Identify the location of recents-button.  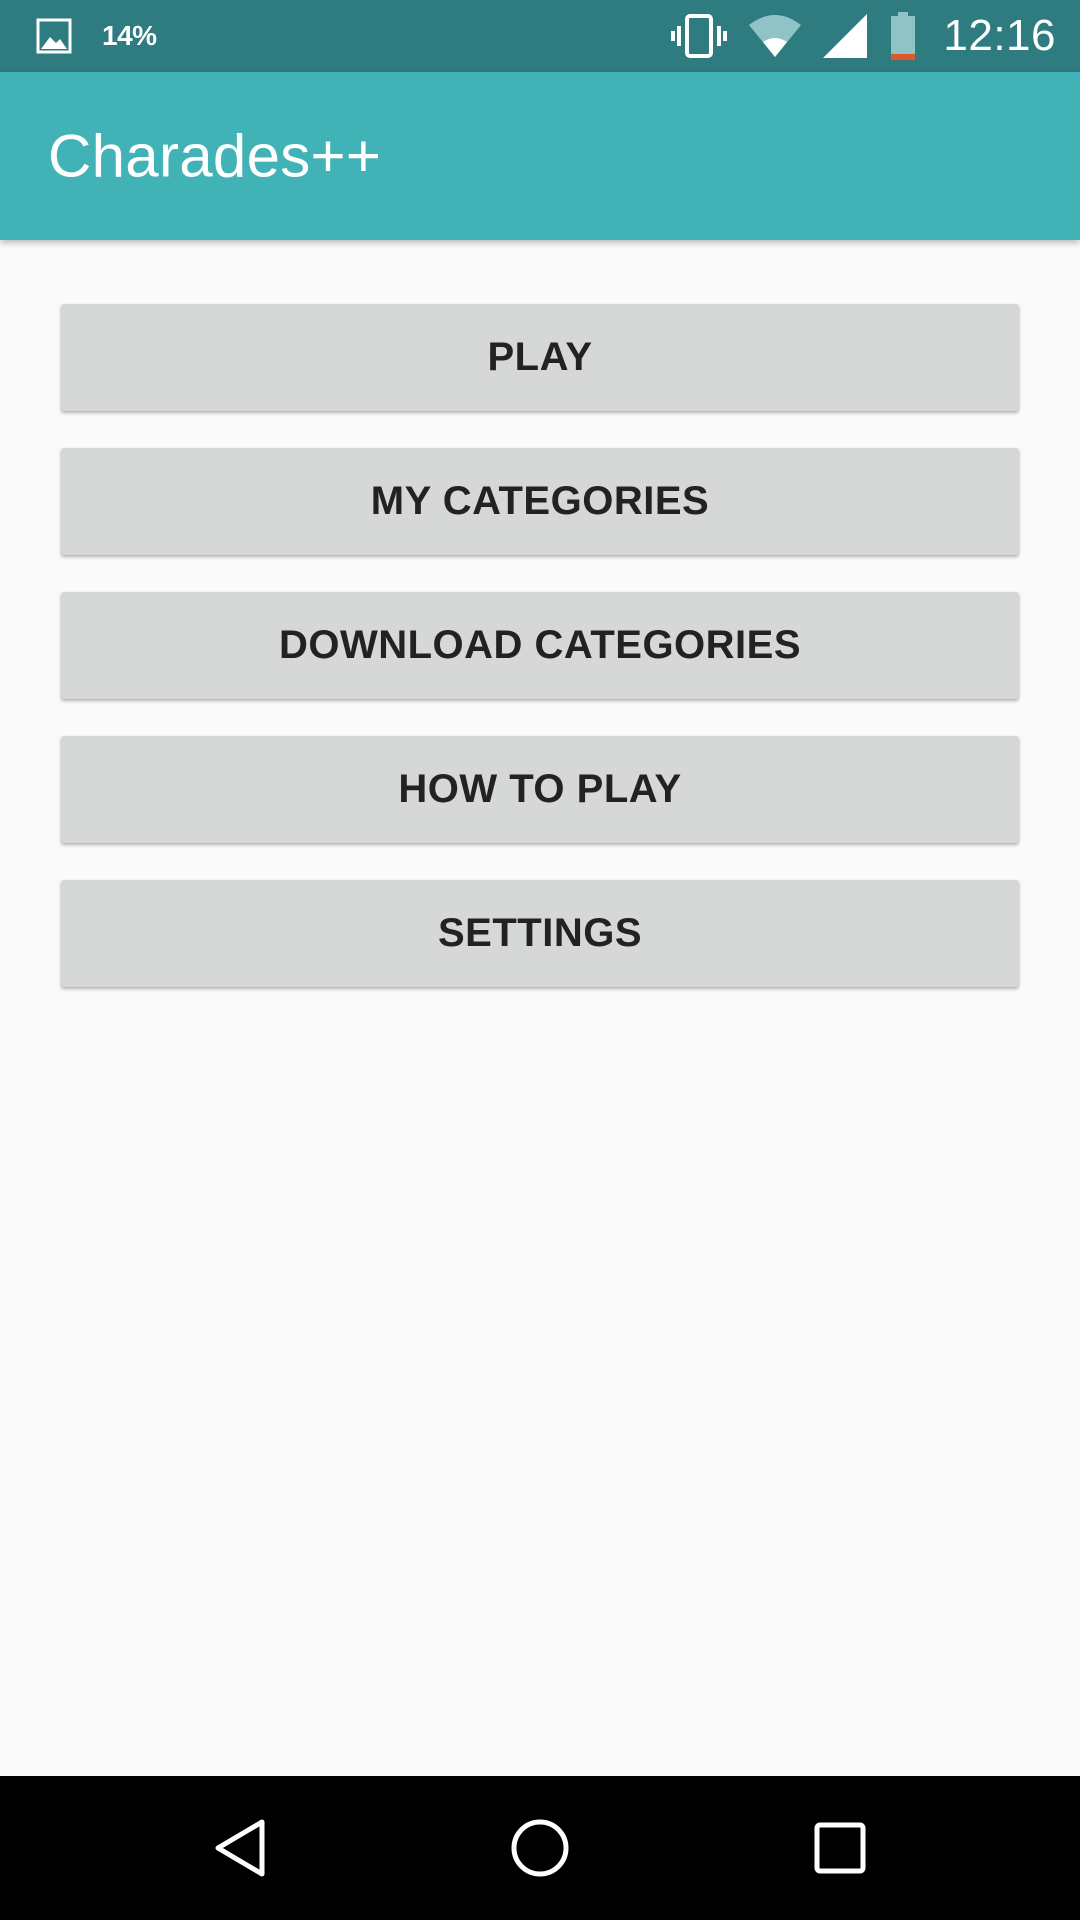
(840, 1848).